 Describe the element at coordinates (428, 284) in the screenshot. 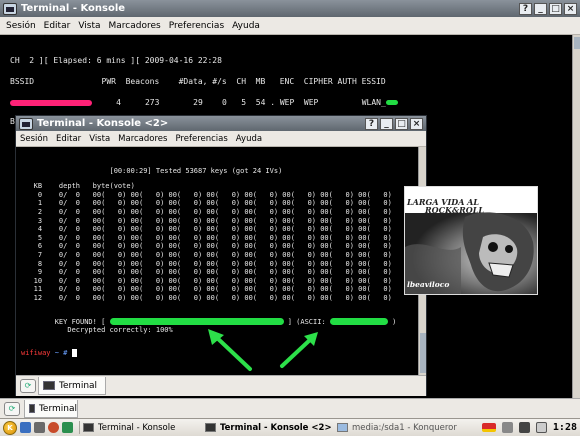

I see `image-caption-bottom: lbeaviloco` at that location.